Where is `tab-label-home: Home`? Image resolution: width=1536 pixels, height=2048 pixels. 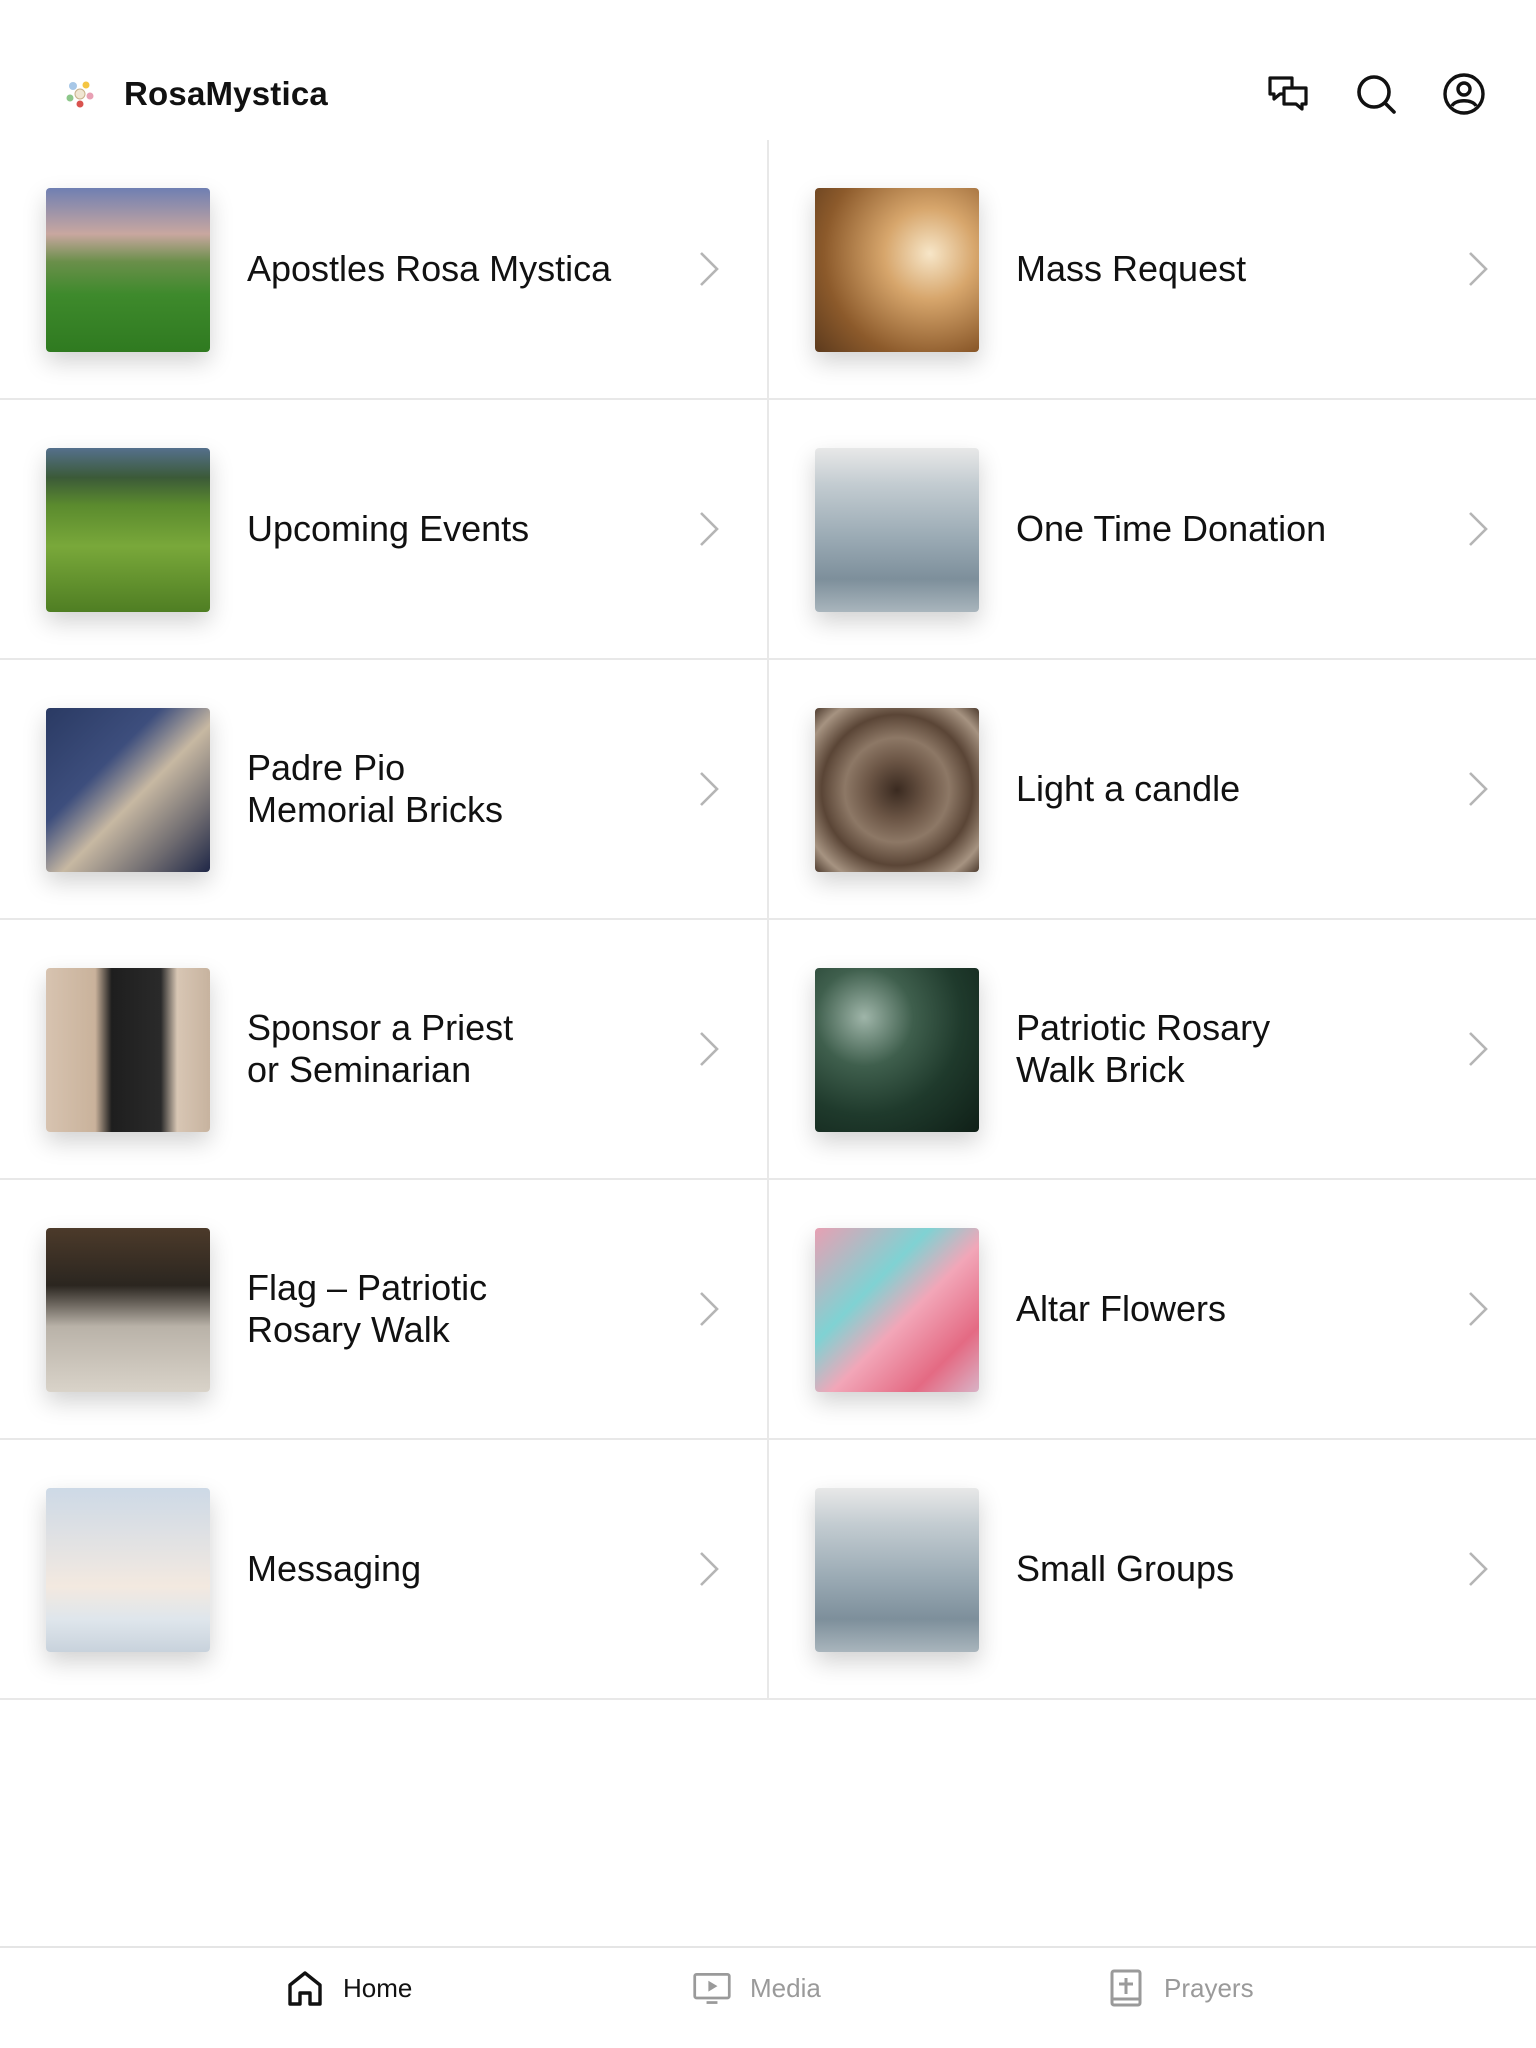
tab-label-home: Home is located at coordinates (378, 1987).